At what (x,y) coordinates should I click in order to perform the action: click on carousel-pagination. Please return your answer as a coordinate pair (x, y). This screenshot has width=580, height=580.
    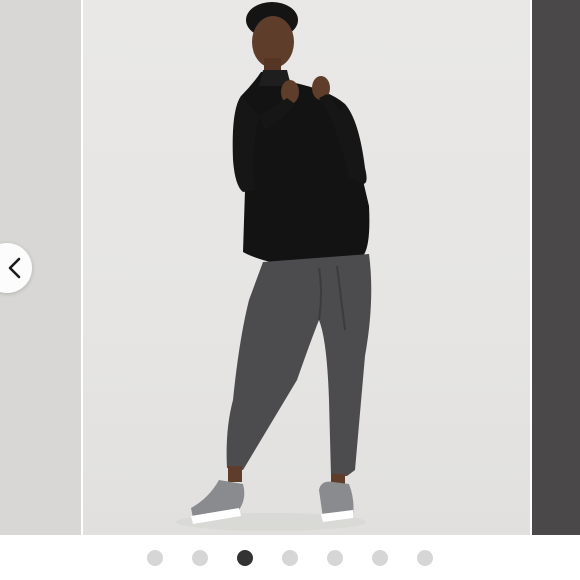
    Looking at the image, I should click on (290, 557).